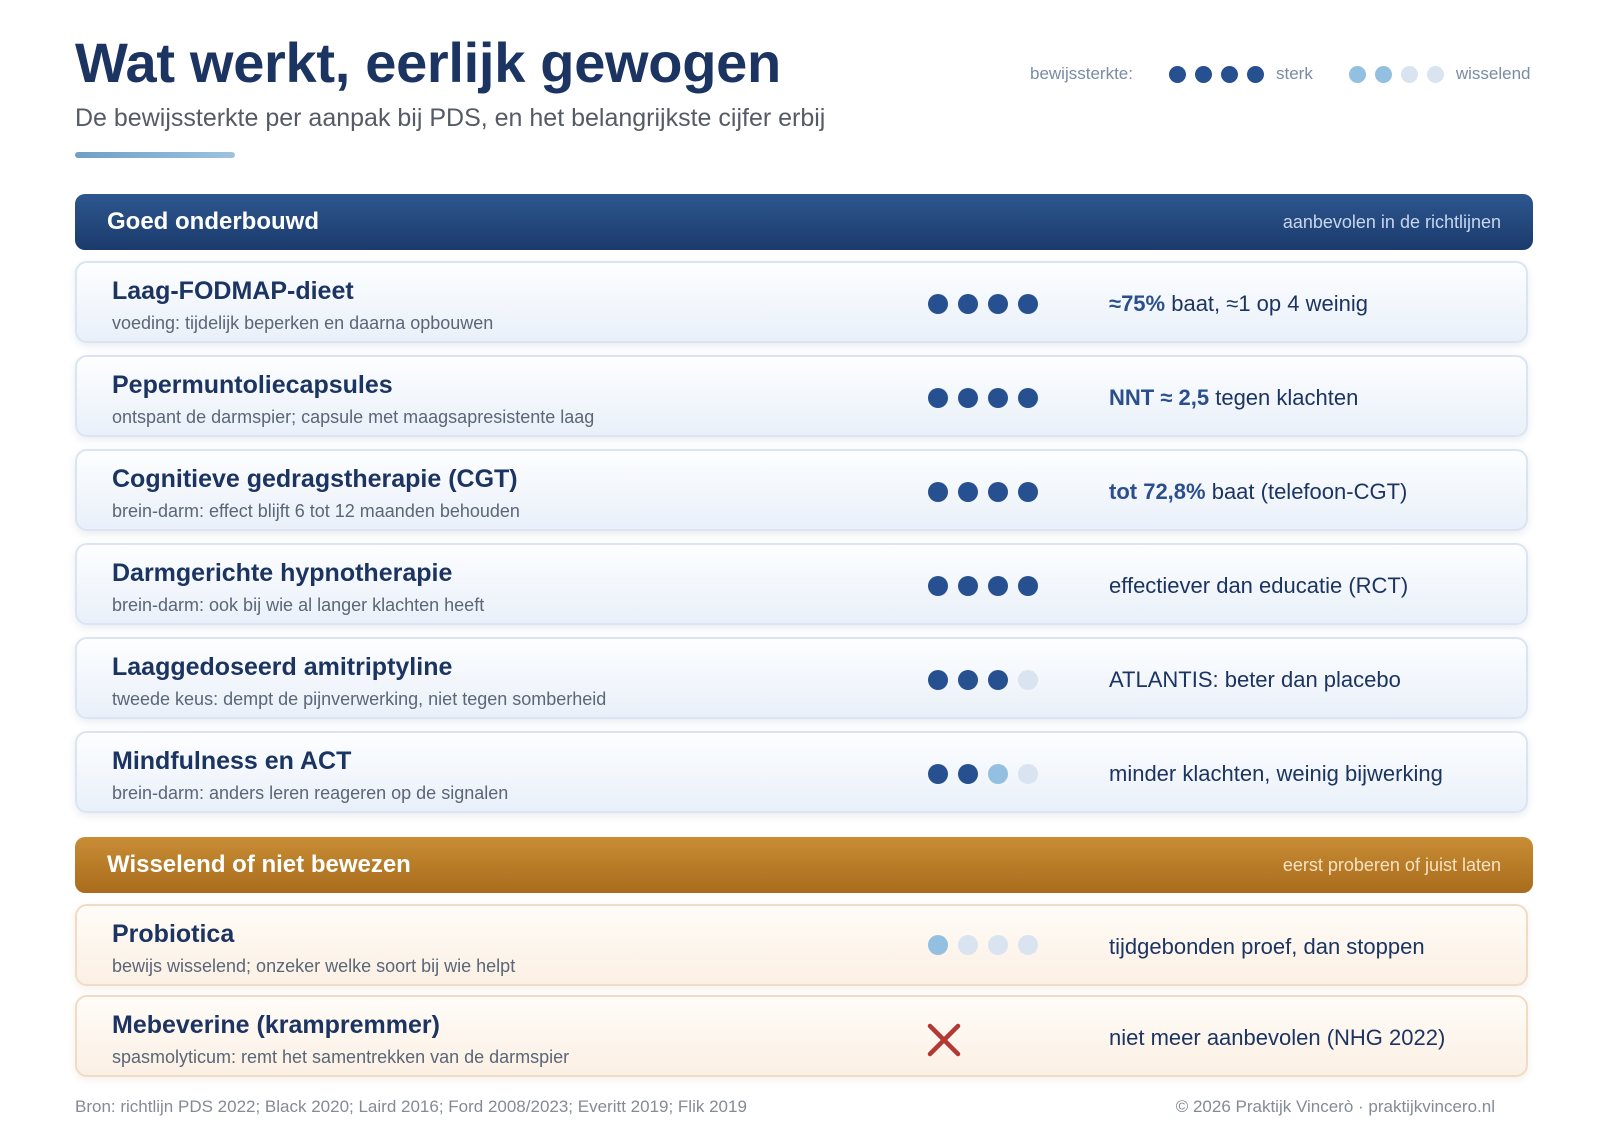 The image size is (1600, 1147). I want to click on key-figure-text: effectiever dan educatie (RCT), so click(1259, 585).